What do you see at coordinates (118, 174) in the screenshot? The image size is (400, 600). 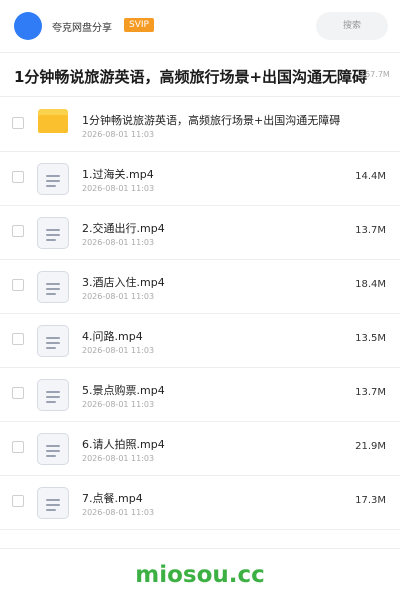 I see `file-name: 1.过海关.mp4` at bounding box center [118, 174].